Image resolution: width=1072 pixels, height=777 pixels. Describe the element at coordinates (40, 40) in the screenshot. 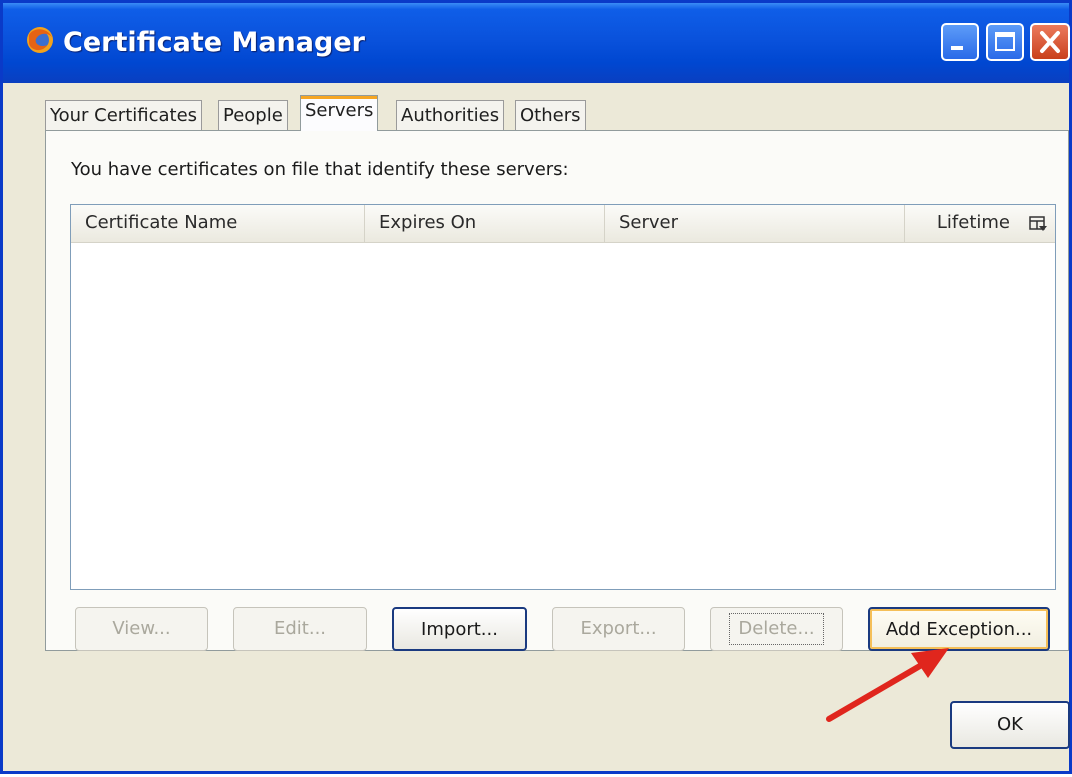

I see `firefox-icon` at that location.